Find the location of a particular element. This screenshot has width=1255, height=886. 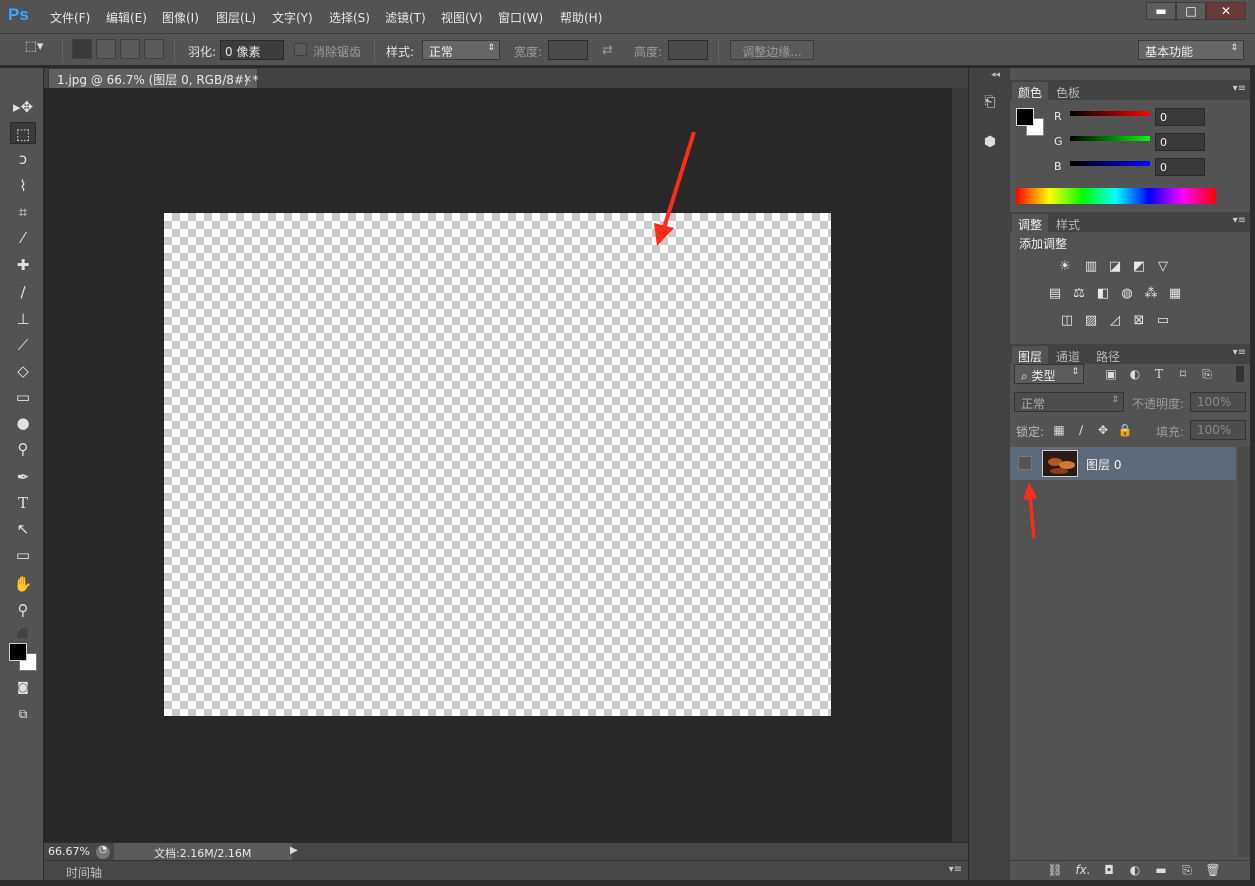

play-arrow-icon: ▶ is located at coordinates (294, 850).